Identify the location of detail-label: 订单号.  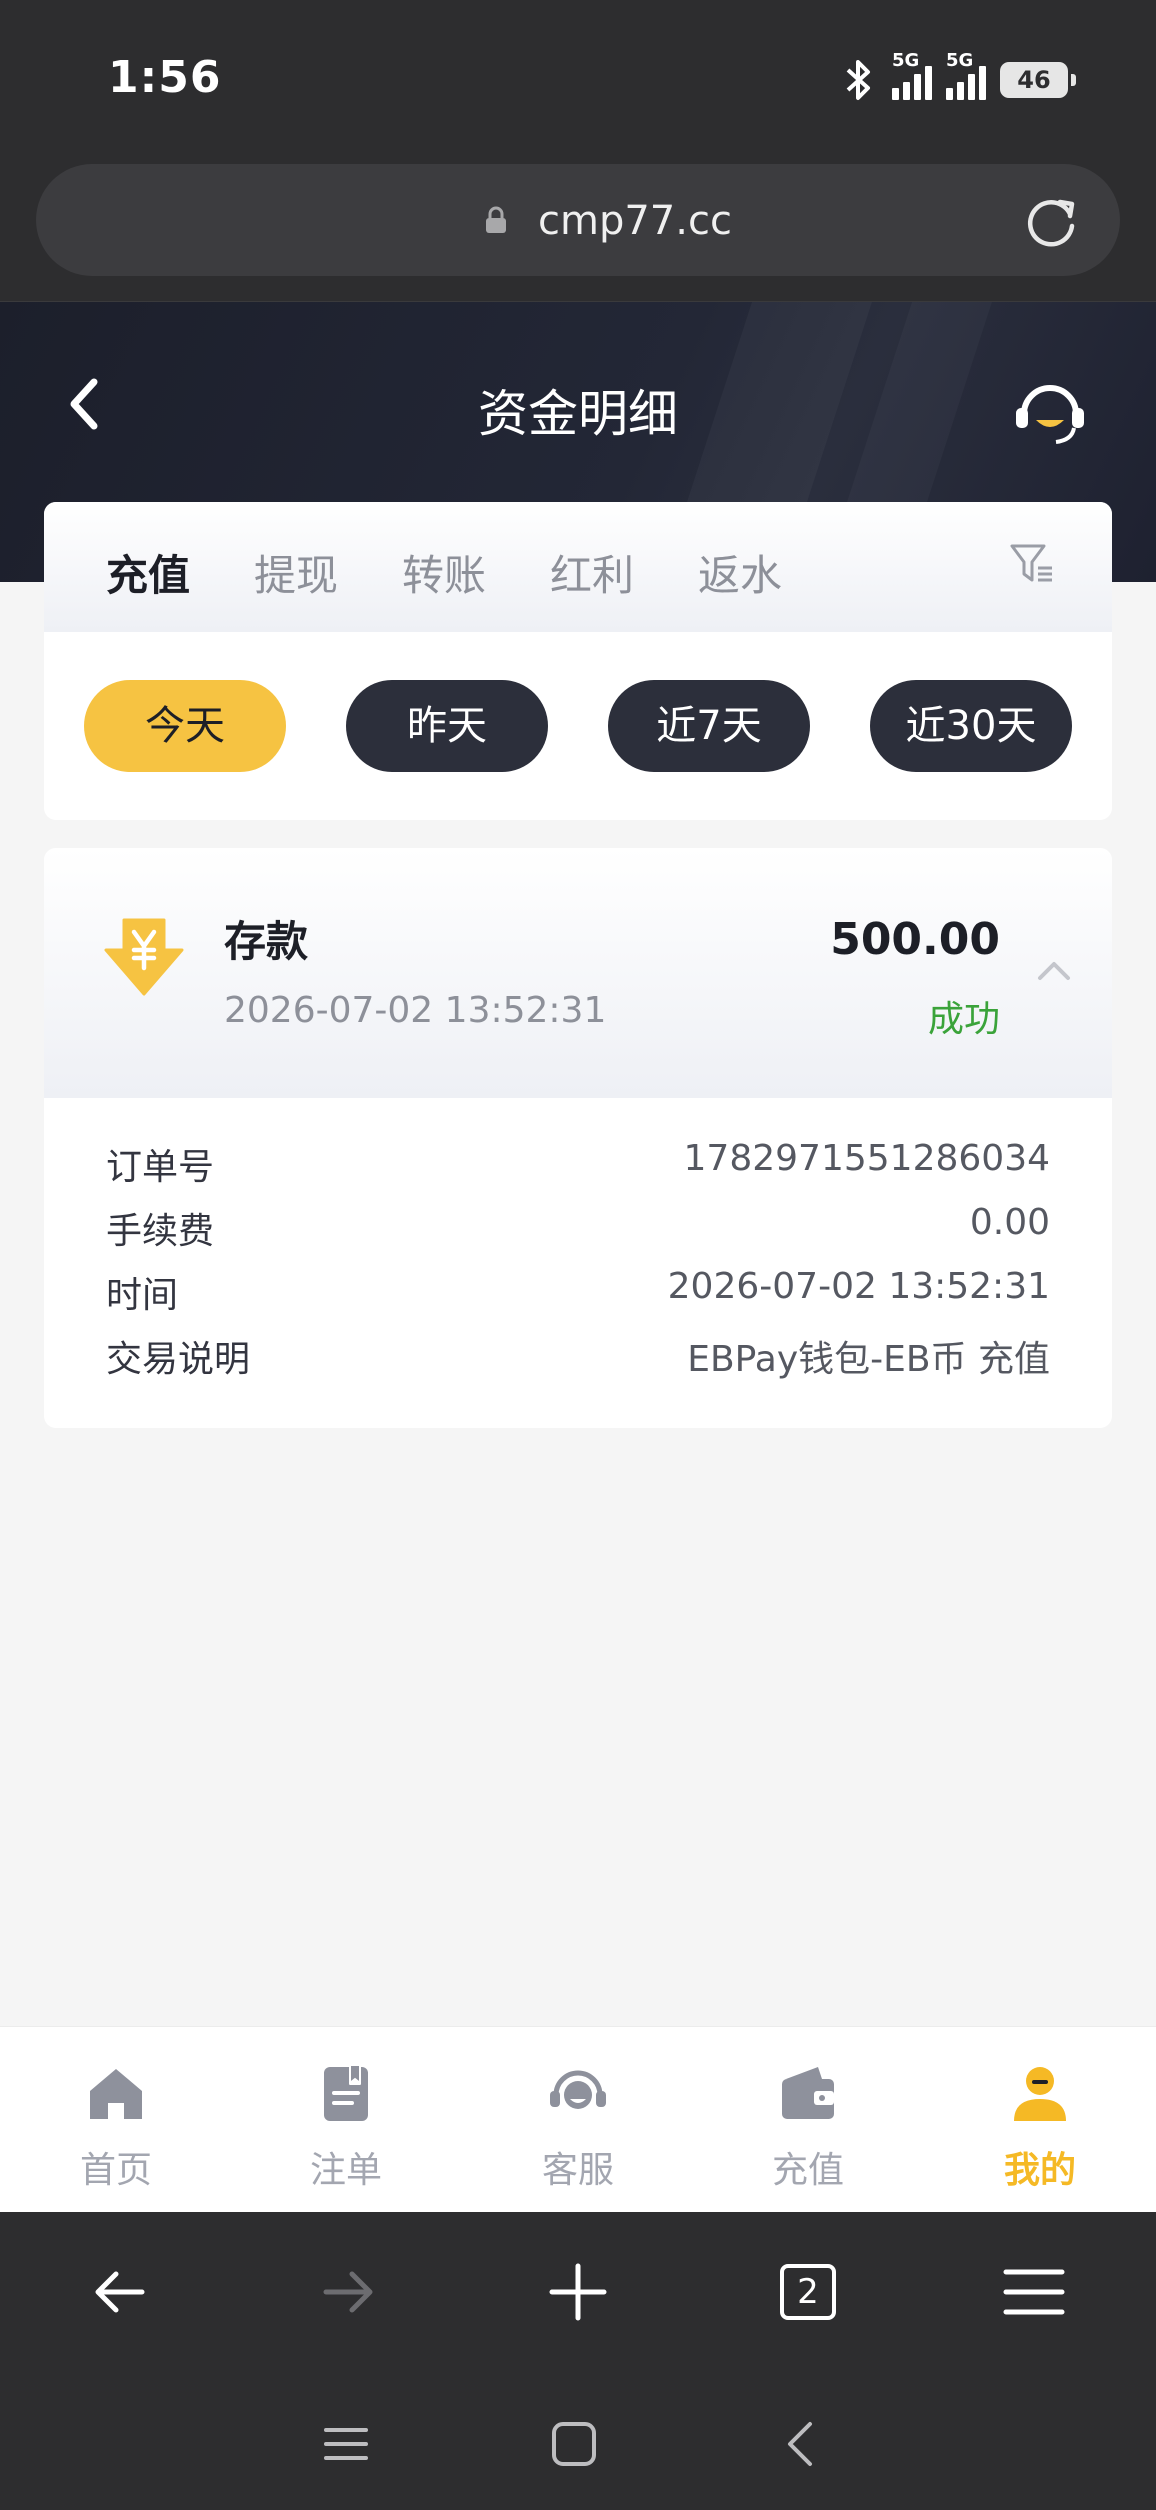
(160, 1167).